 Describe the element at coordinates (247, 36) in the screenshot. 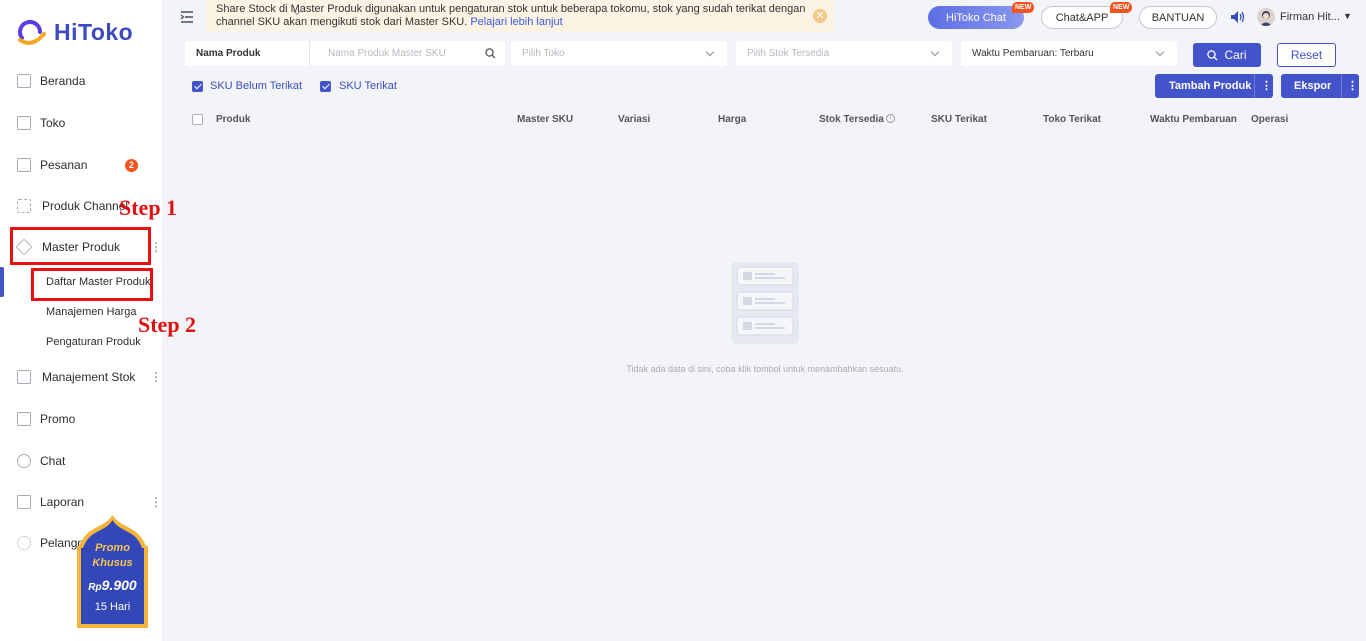

I see `search-type-select: Nama Produk` at that location.